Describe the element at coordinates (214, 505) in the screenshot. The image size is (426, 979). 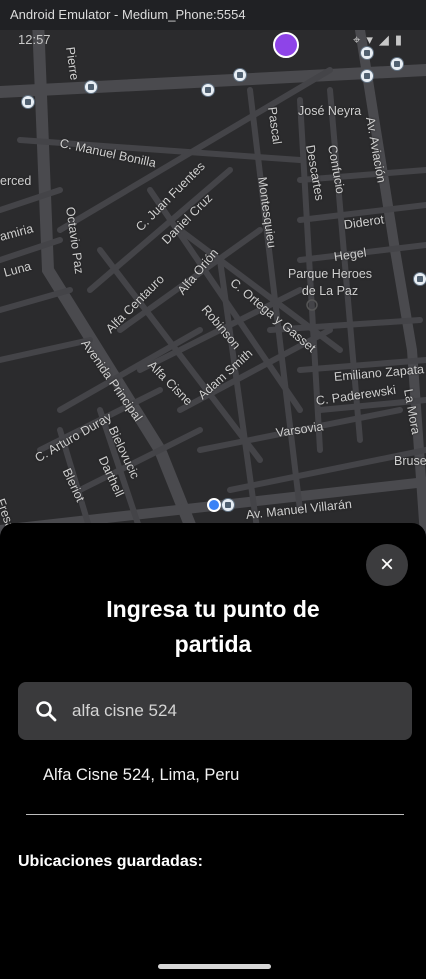
I see `current-location-icon` at that location.